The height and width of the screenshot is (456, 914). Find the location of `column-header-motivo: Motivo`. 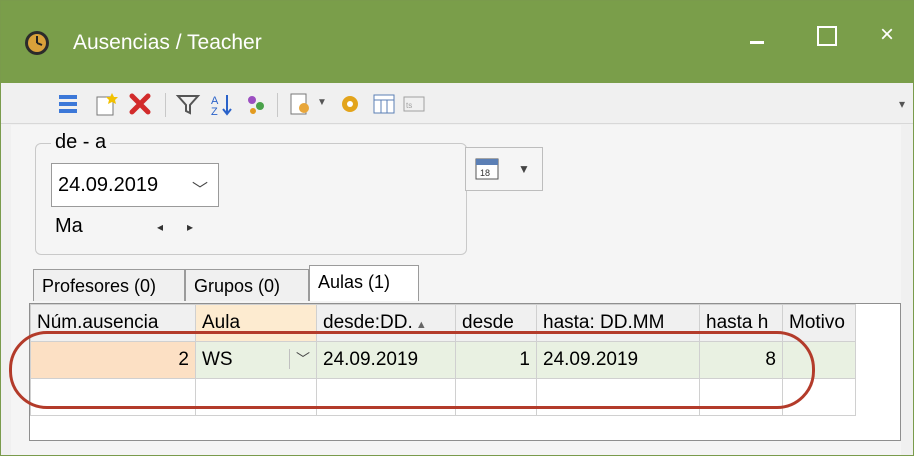

column-header-motivo: Motivo is located at coordinates (819, 323).